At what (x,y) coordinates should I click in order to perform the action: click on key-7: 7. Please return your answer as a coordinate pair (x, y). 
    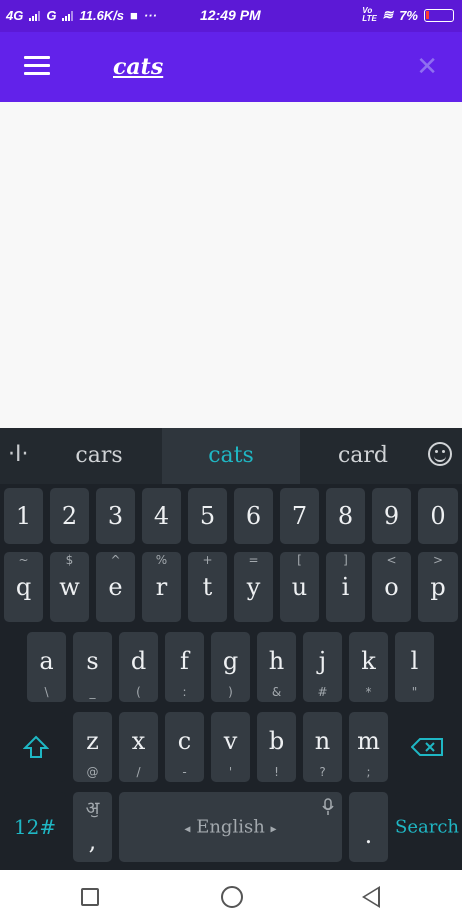
    Looking at the image, I should click on (299, 516).